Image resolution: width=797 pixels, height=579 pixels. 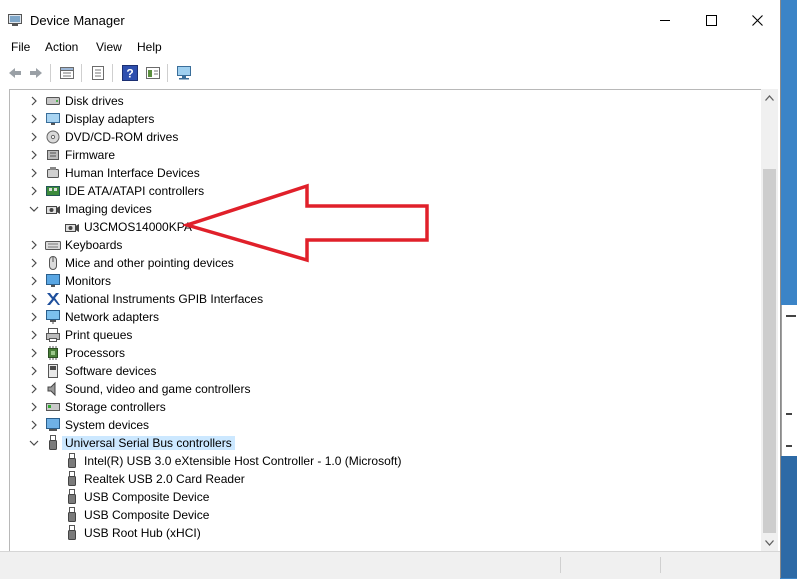 What do you see at coordinates (153, 73) in the screenshot?
I see `view-icon` at bounding box center [153, 73].